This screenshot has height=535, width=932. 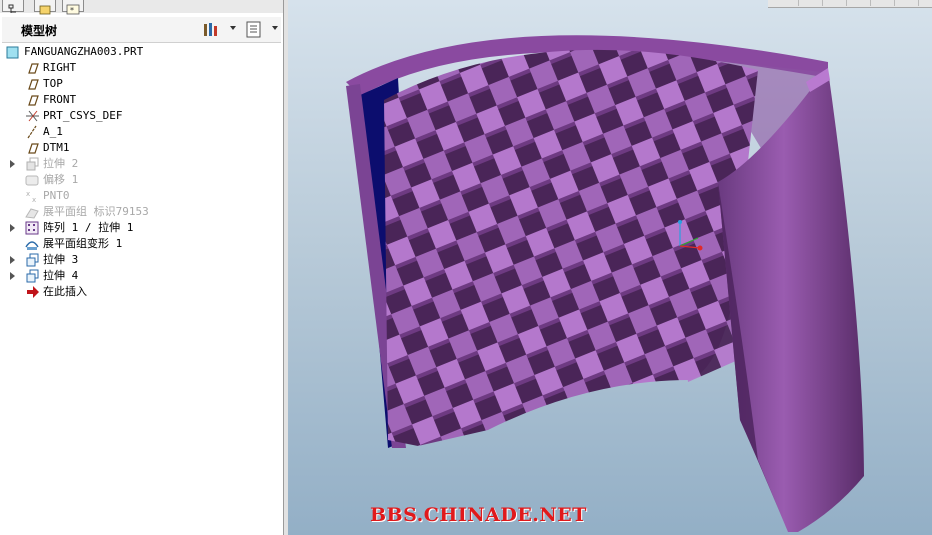 What do you see at coordinates (53, 131) in the screenshot?
I see `tree-item-label: A_1` at bounding box center [53, 131].